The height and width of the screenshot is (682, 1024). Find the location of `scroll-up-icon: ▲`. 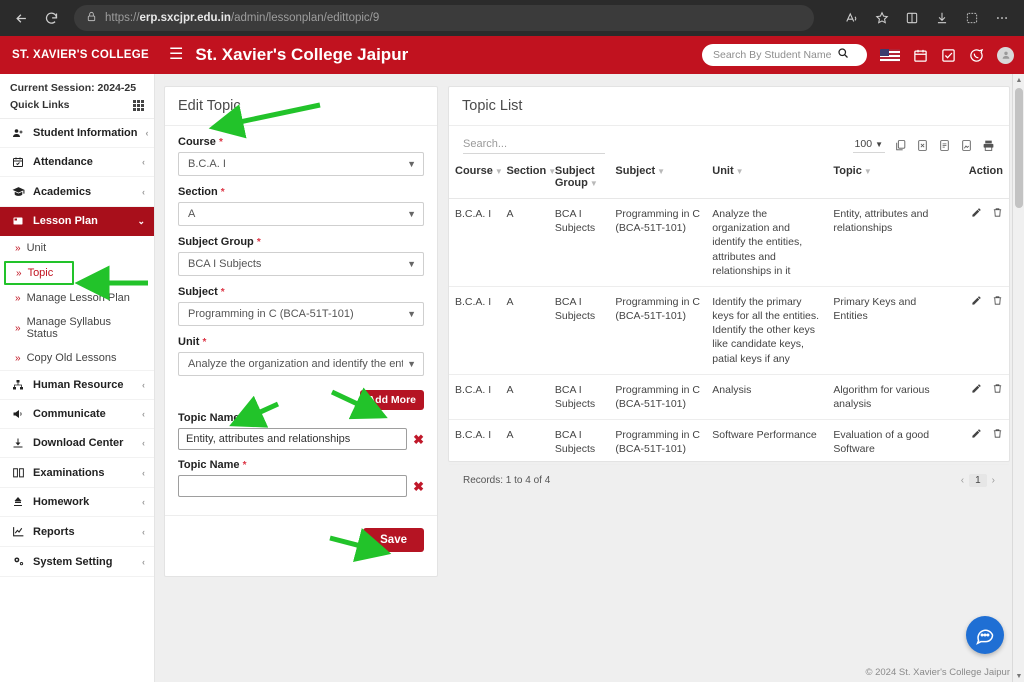

scroll-up-icon: ▲ is located at coordinates (1018, 80).